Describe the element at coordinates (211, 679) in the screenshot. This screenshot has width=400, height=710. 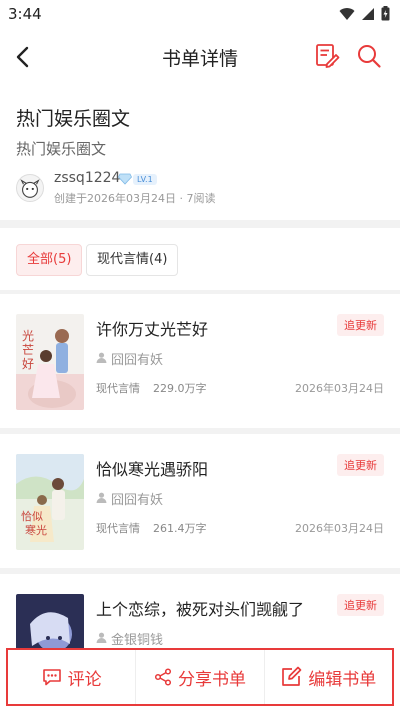
I see `share-label: 分享书单` at that location.